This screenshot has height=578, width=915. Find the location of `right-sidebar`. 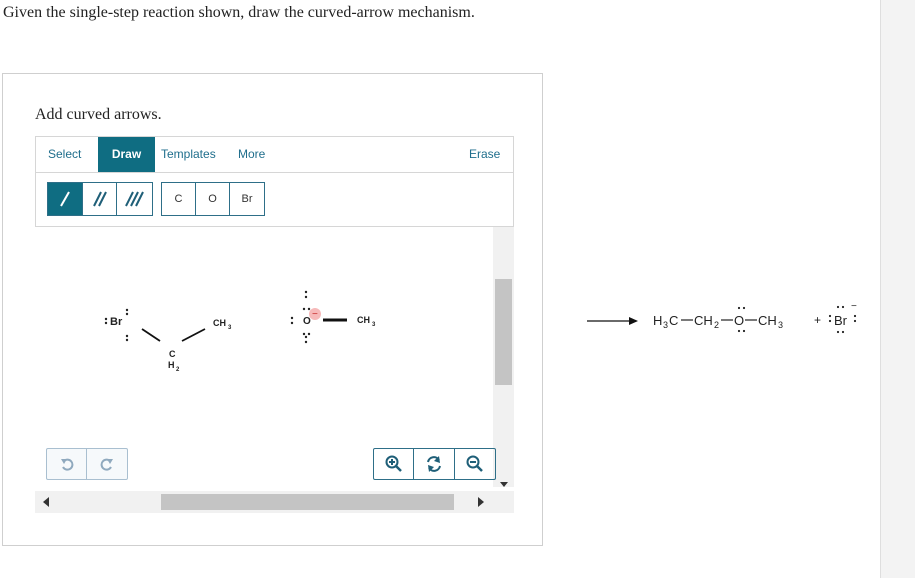

right-sidebar is located at coordinates (897, 289).